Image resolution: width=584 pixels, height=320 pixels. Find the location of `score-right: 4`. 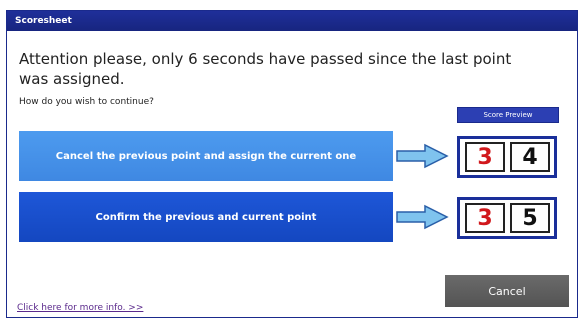

score-right: 4 is located at coordinates (530, 157).